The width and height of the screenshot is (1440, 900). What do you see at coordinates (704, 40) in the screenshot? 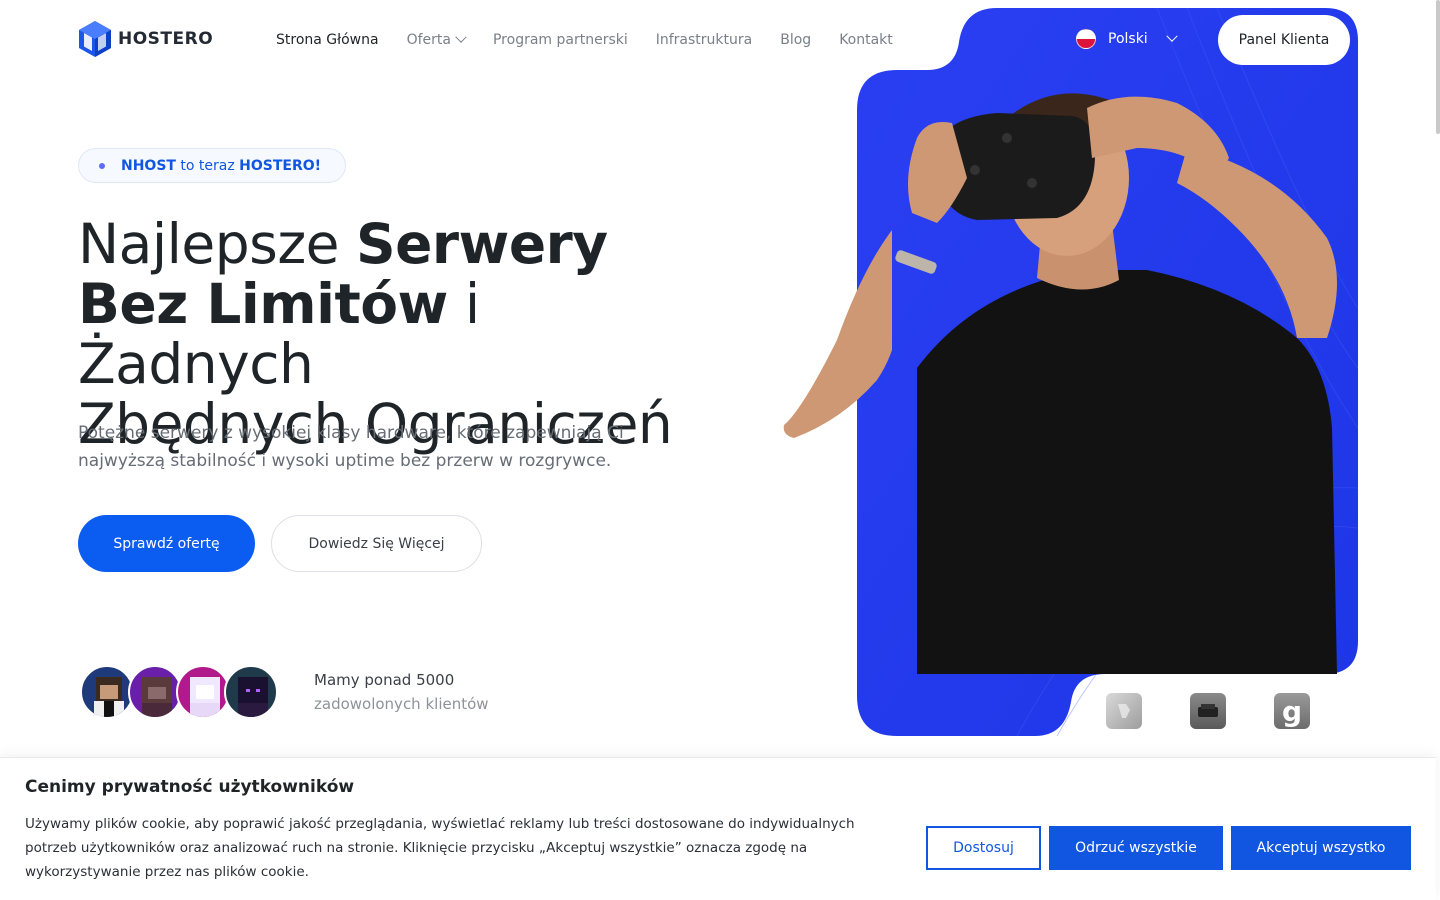
I see `nav-item-infrastructure: Infrastruktura` at bounding box center [704, 40].